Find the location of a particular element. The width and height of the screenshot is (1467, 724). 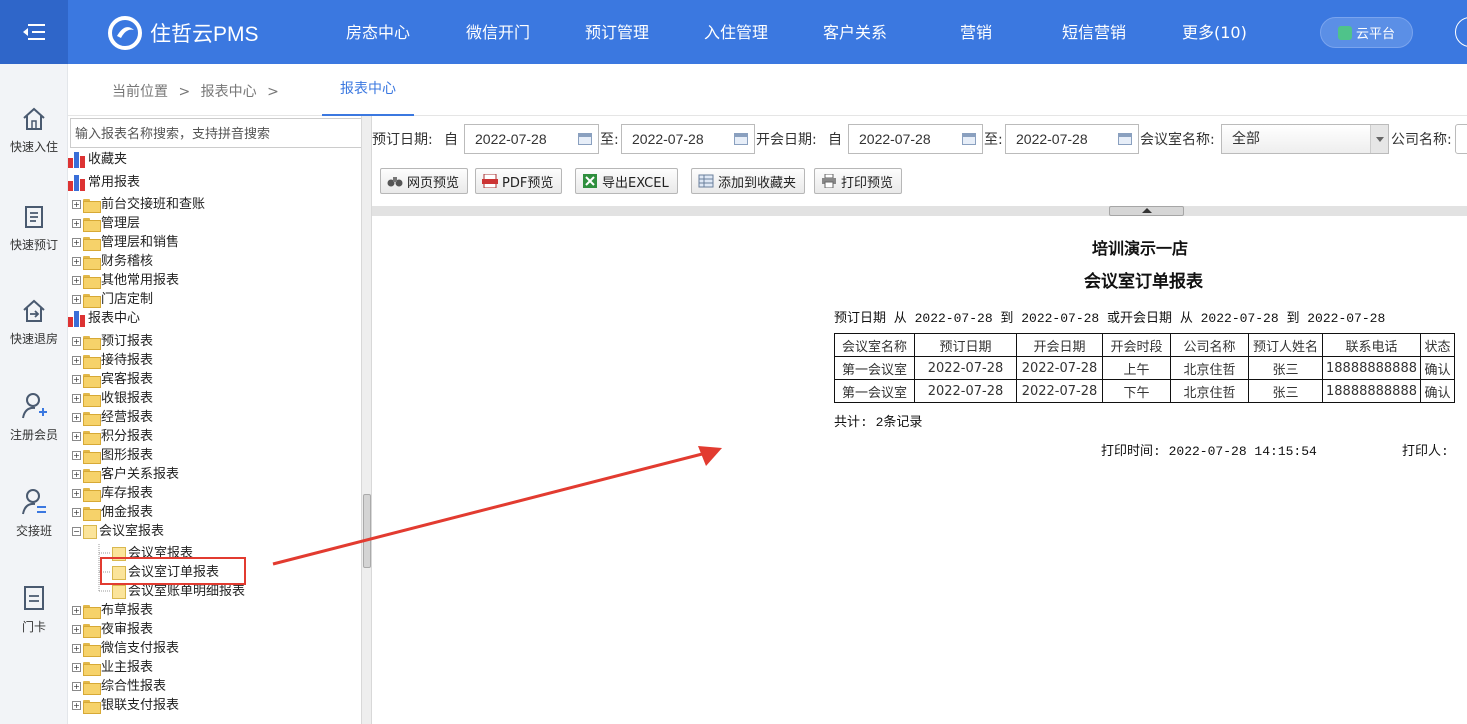

tree-node-reception-reports: + 接待报表 is located at coordinates (112, 360).